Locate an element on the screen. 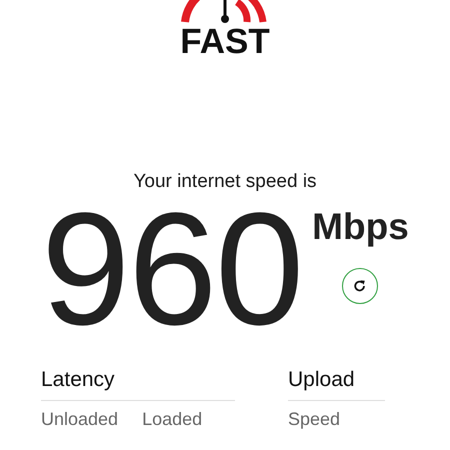 The height and width of the screenshot is (450, 450). speed-caption: Your internet speed is is located at coordinates (225, 182).